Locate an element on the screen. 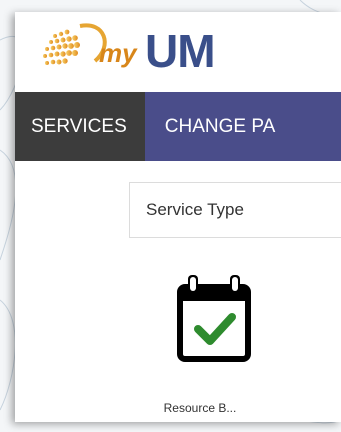 The height and width of the screenshot is (432, 341). logo-text-um: UM is located at coordinates (180, 51).